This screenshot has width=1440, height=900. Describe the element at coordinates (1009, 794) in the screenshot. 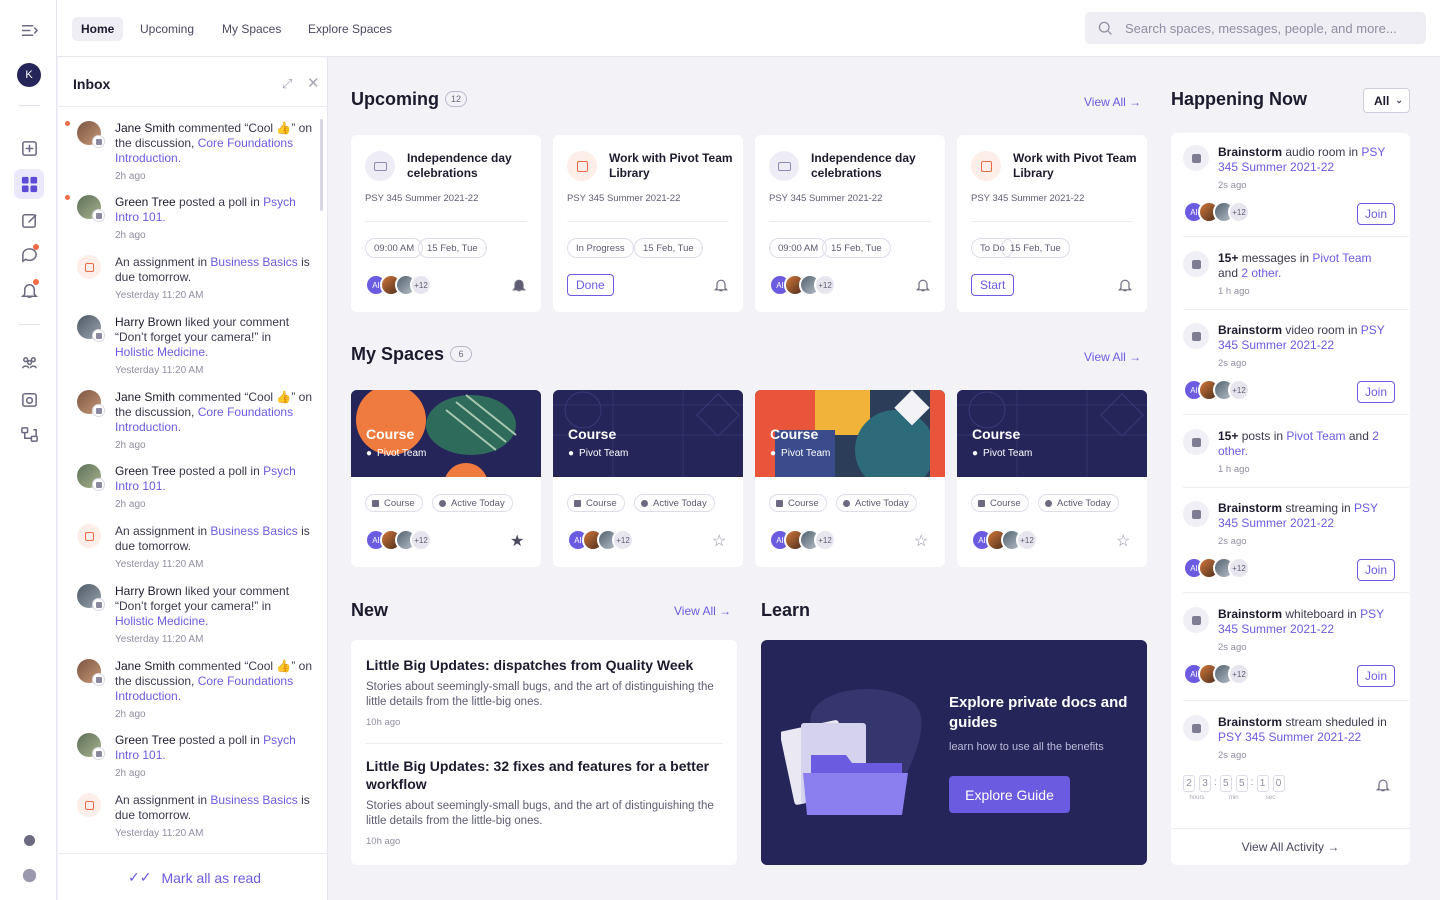

I see `explore-guide-button: Explore Guide` at that location.